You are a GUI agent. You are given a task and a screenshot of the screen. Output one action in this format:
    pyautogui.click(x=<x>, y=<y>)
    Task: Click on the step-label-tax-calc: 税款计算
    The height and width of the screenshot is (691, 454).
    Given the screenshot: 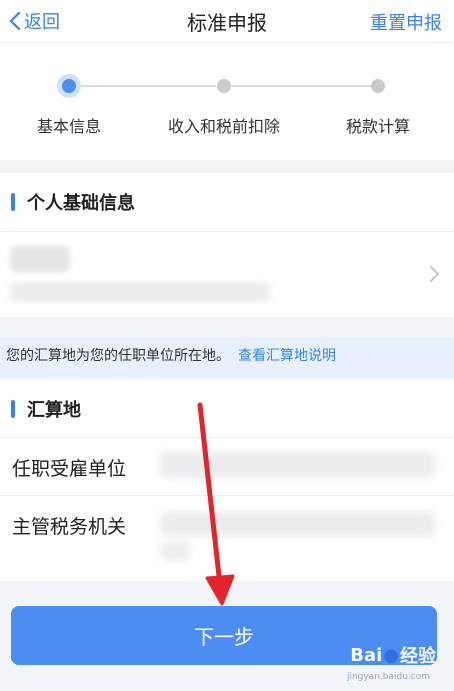 What is the action you would take?
    pyautogui.click(x=378, y=126)
    